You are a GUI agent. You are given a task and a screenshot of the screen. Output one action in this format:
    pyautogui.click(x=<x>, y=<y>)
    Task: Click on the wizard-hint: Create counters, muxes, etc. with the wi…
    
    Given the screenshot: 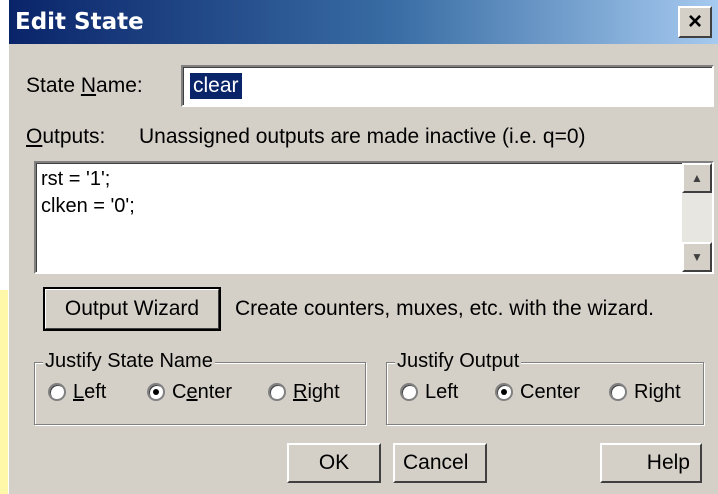 What is the action you would take?
    pyautogui.click(x=445, y=308)
    